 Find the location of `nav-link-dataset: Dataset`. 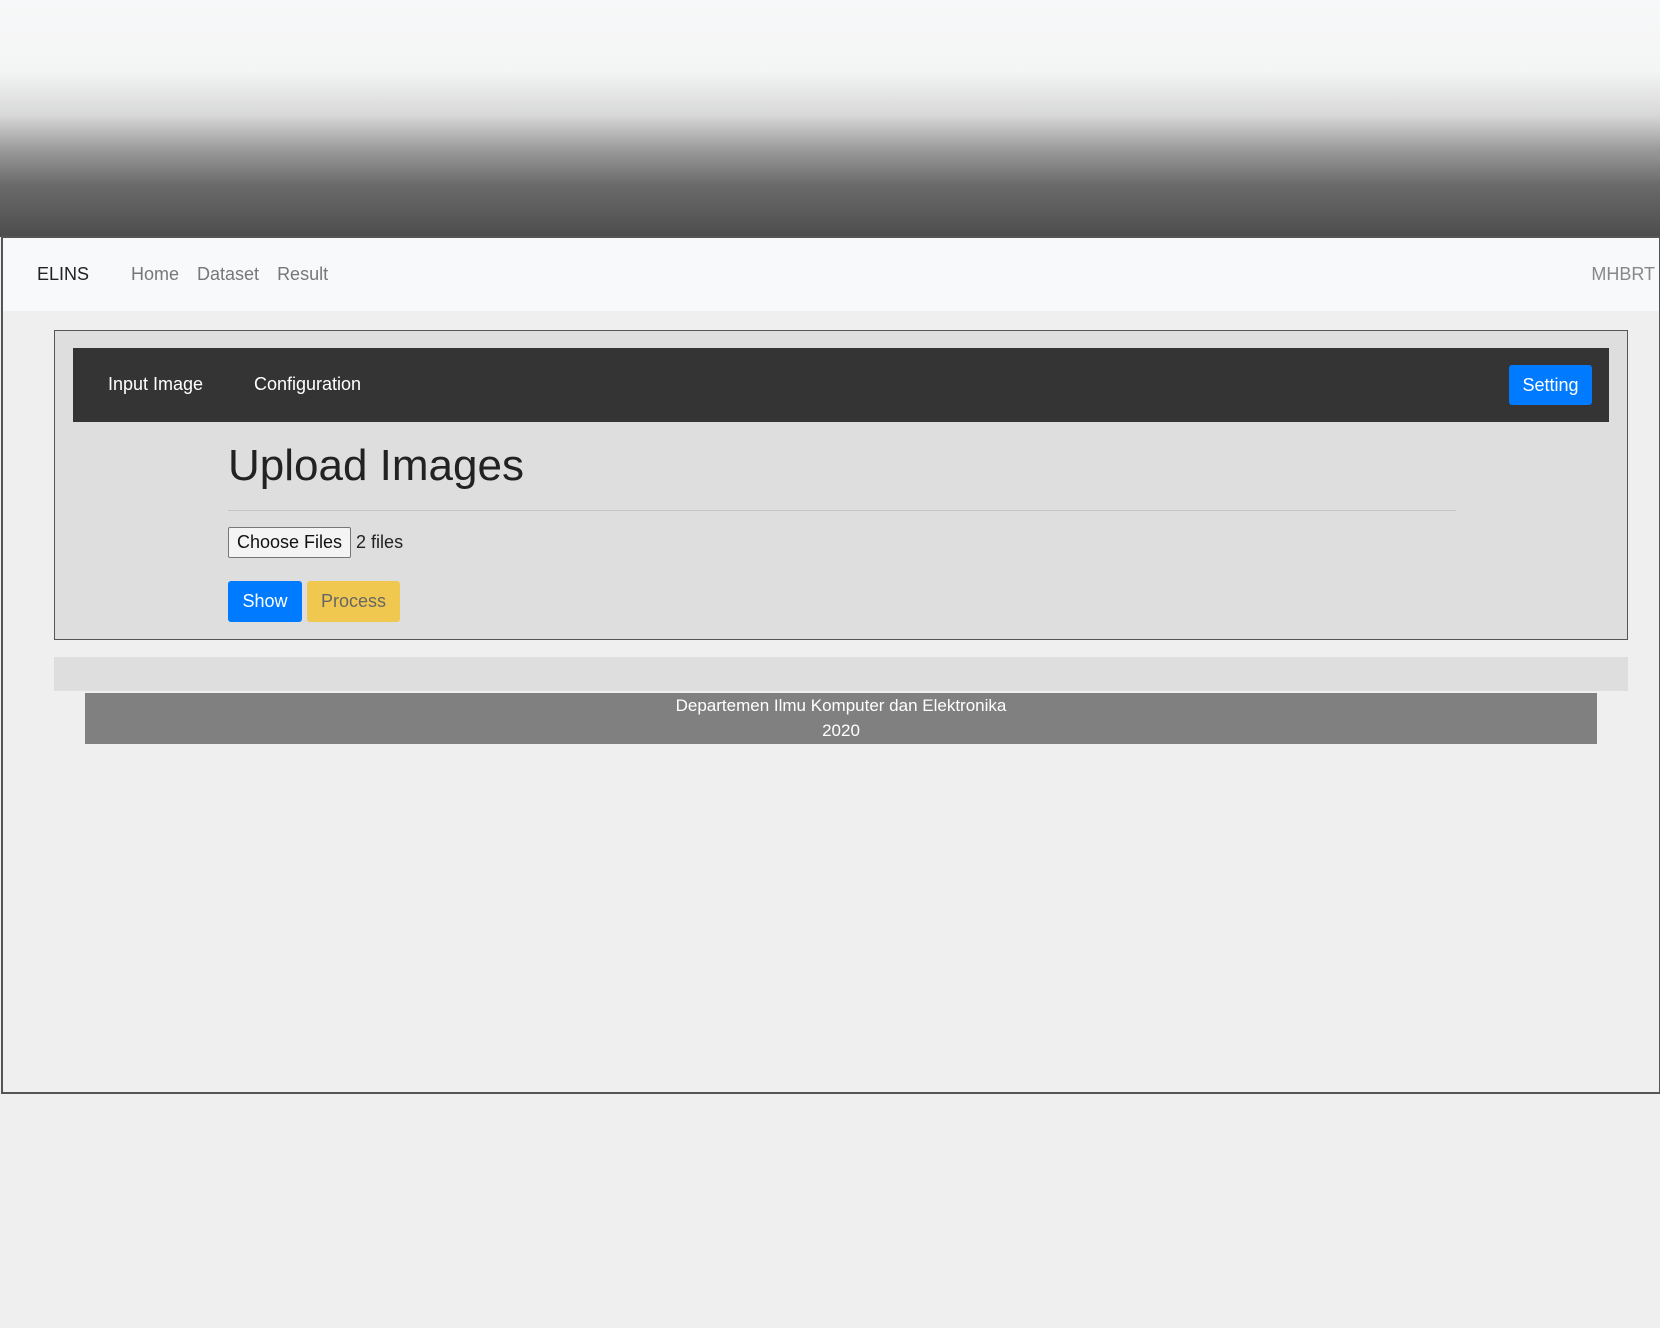

nav-link-dataset: Dataset is located at coordinates (228, 274).